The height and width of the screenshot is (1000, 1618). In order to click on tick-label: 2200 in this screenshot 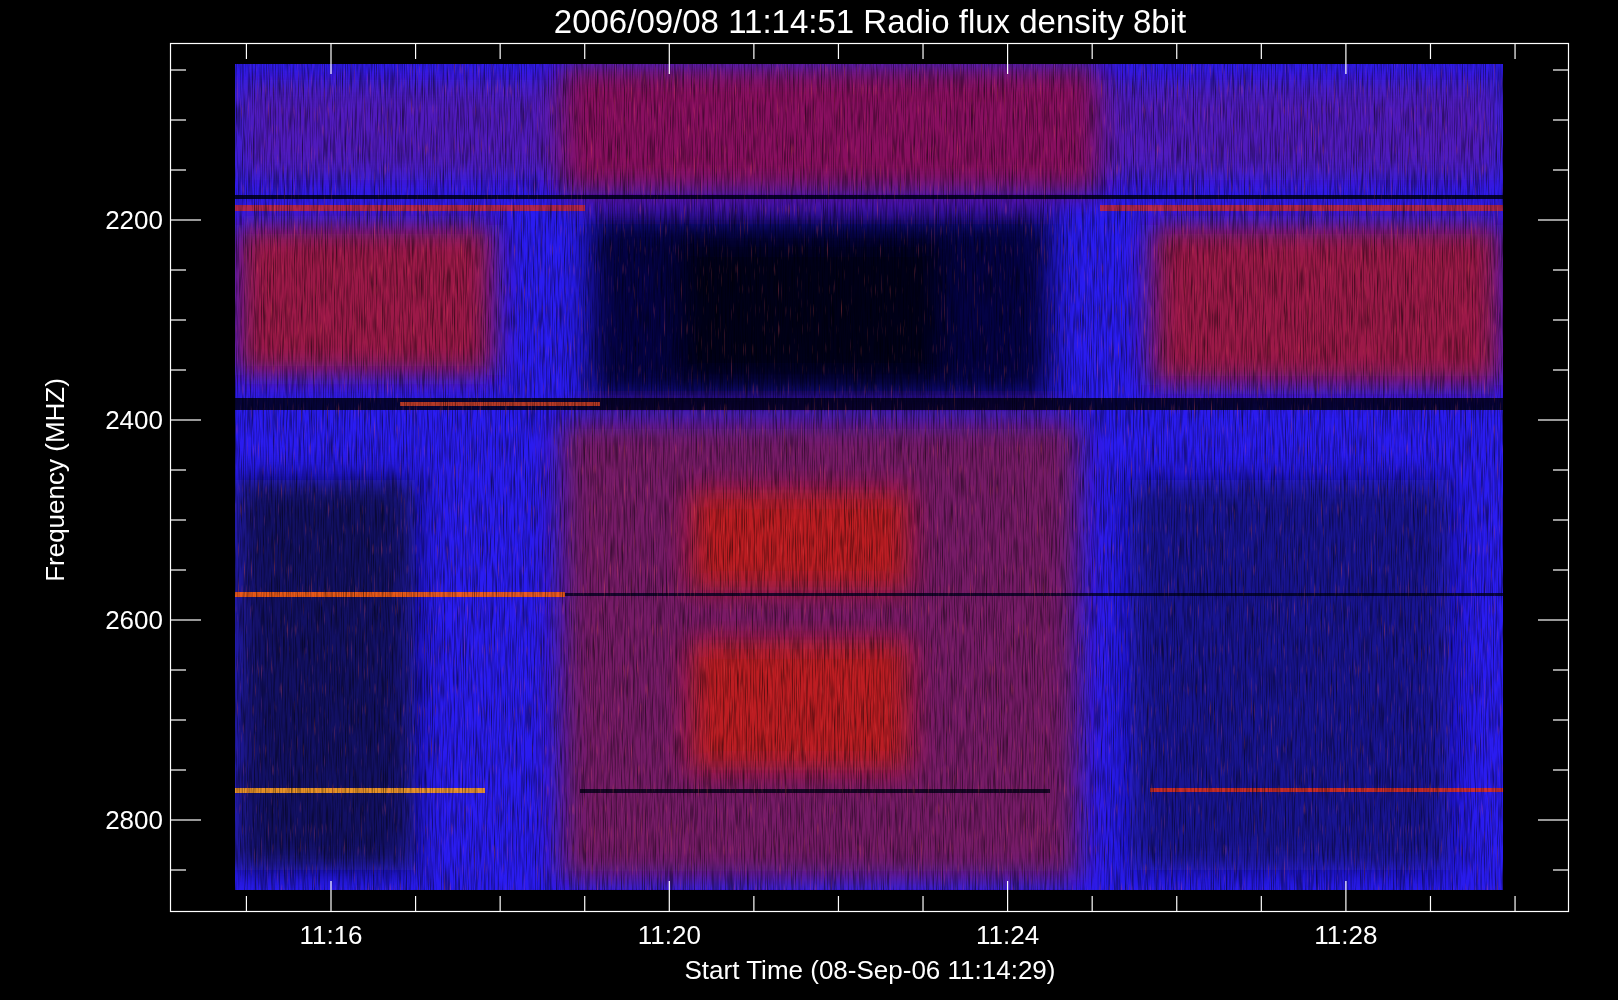, I will do `click(134, 220)`.